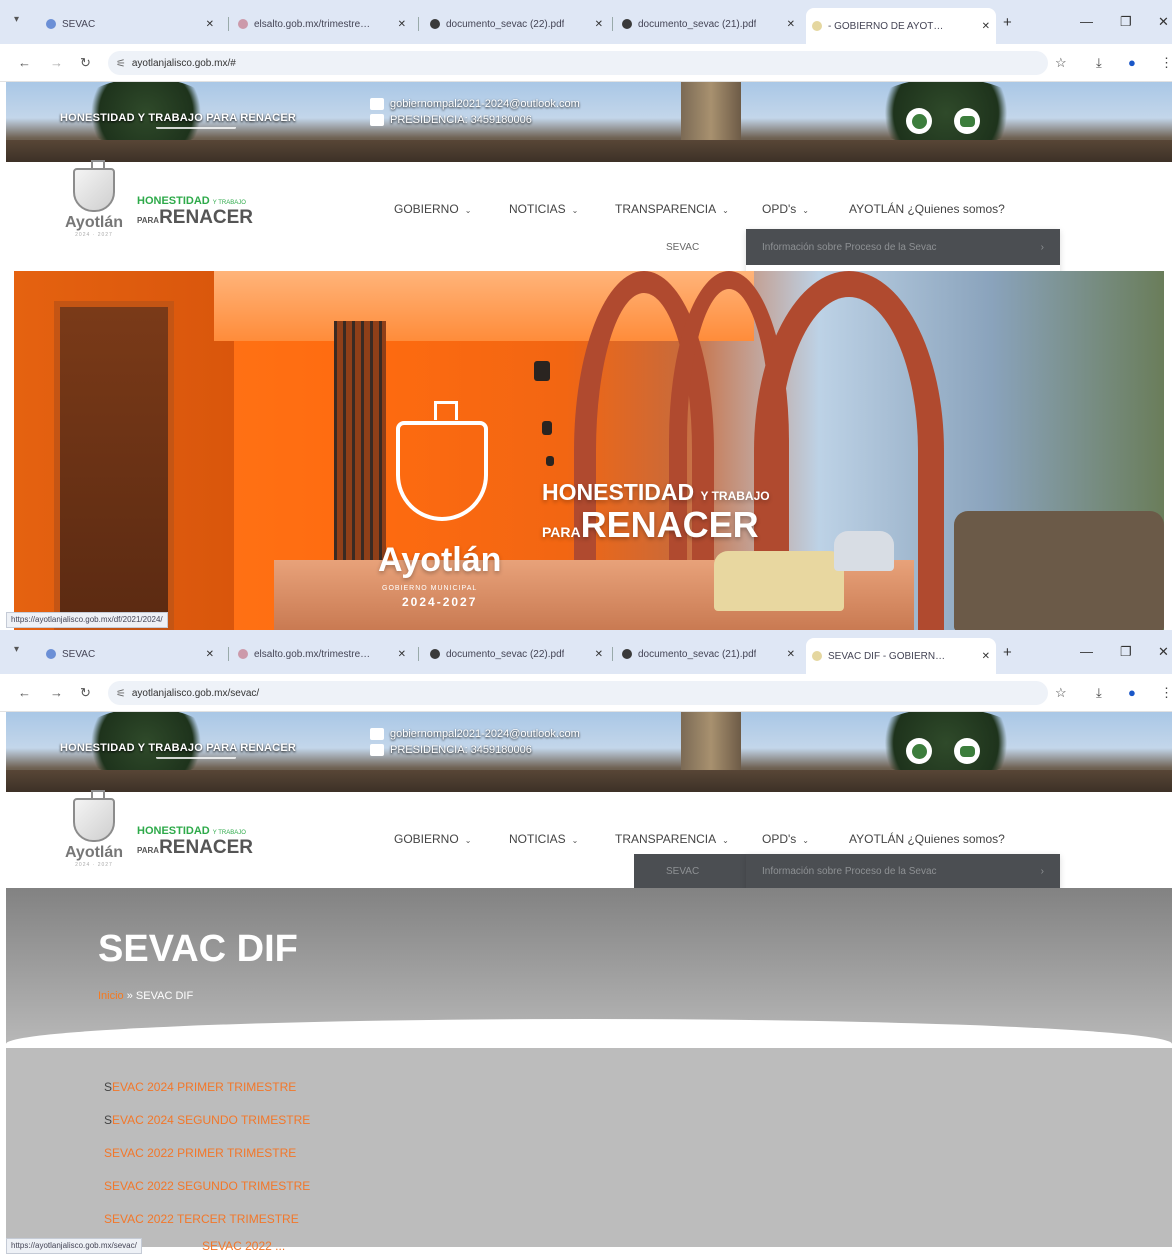  I want to click on email-icon, so click(377, 104).